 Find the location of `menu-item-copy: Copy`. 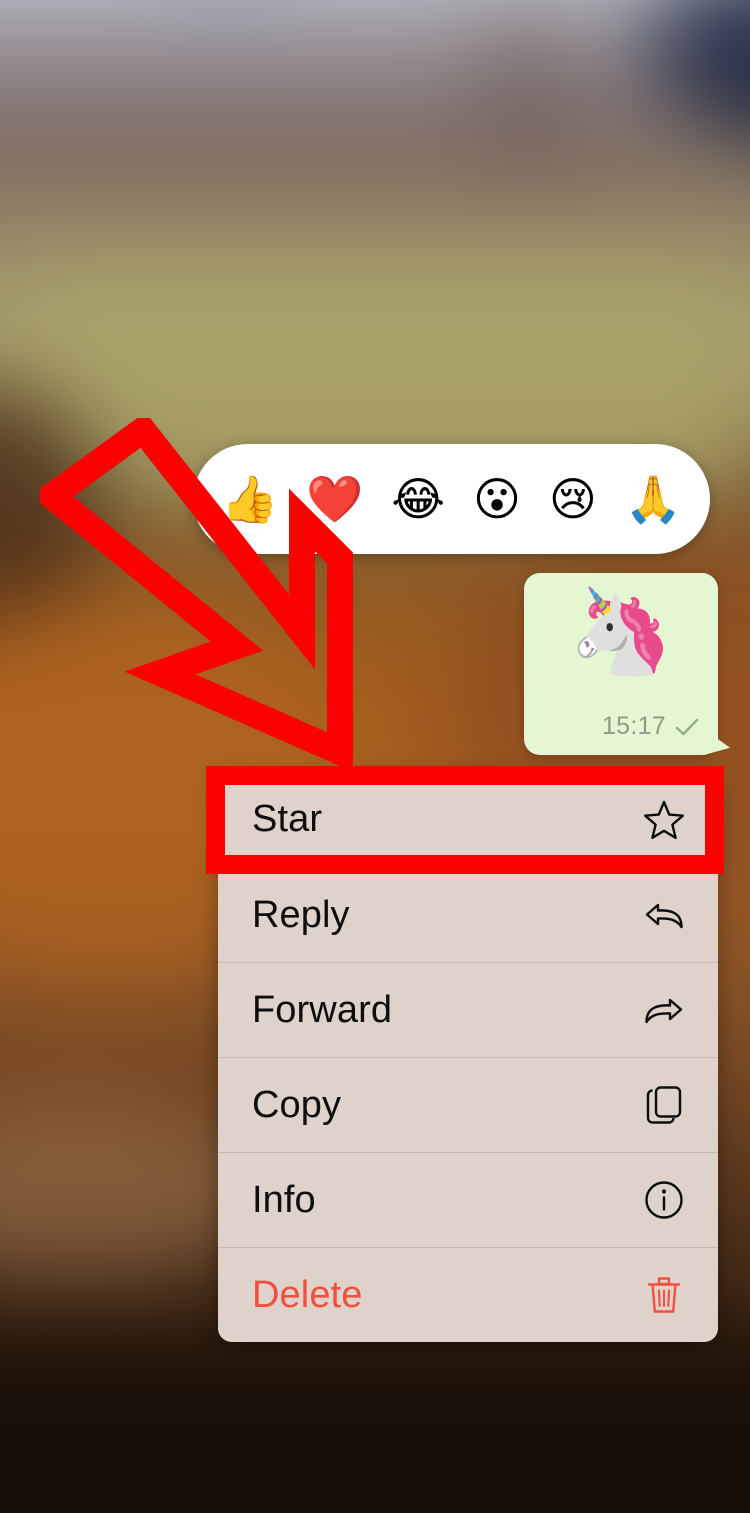

menu-item-copy: Copy is located at coordinates (468, 1104).